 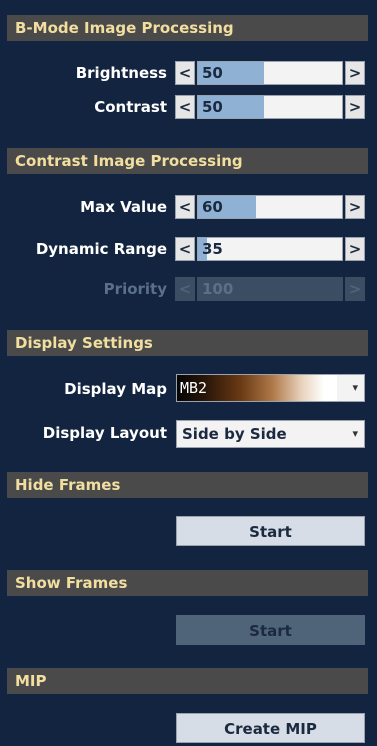 What do you see at coordinates (257, 388) in the screenshot?
I see `colormap-swatch: MB2` at bounding box center [257, 388].